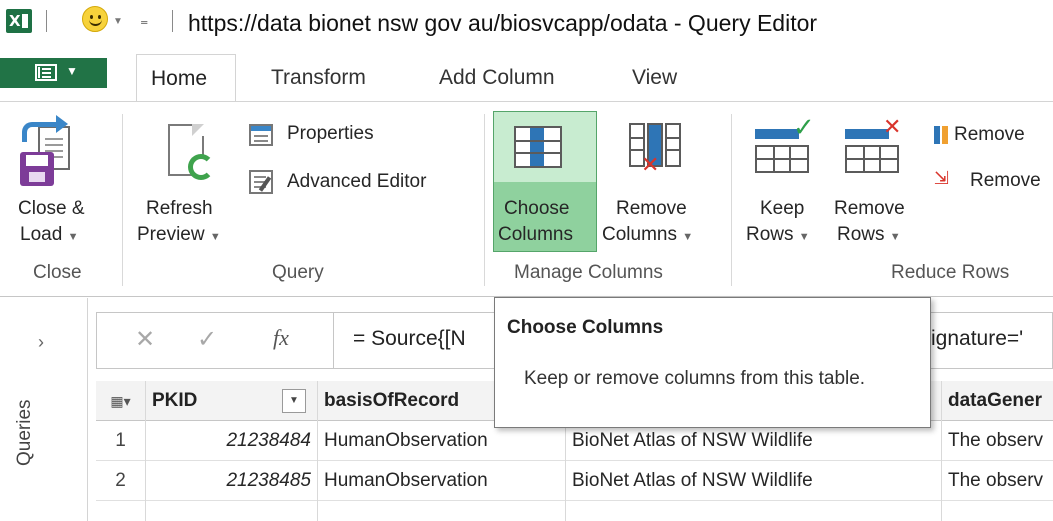 The width and height of the screenshot is (1053, 521). I want to click on table-menu-button: ▦▾, so click(121, 401).